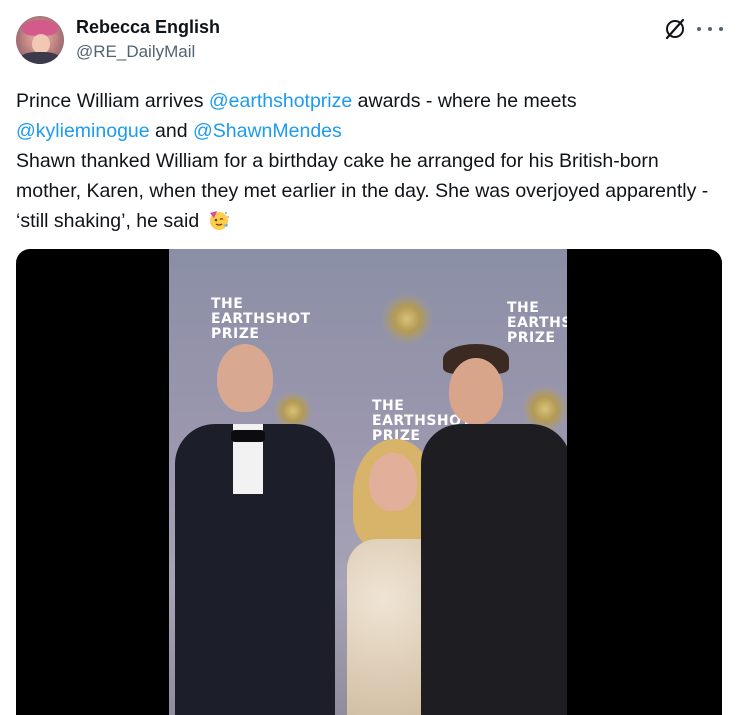  I want to click on backdrop-logo-left: THE EARTHSHOT PRIZE, so click(261, 319).